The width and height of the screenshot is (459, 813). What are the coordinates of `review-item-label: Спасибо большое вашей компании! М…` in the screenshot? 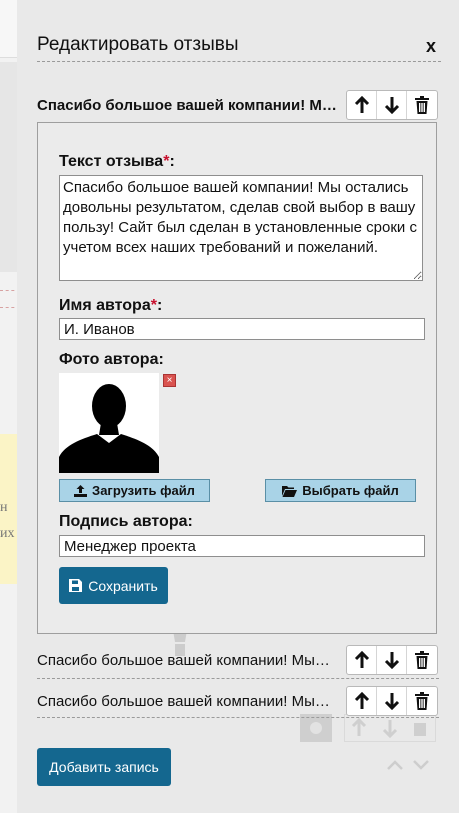 It's located at (187, 105).